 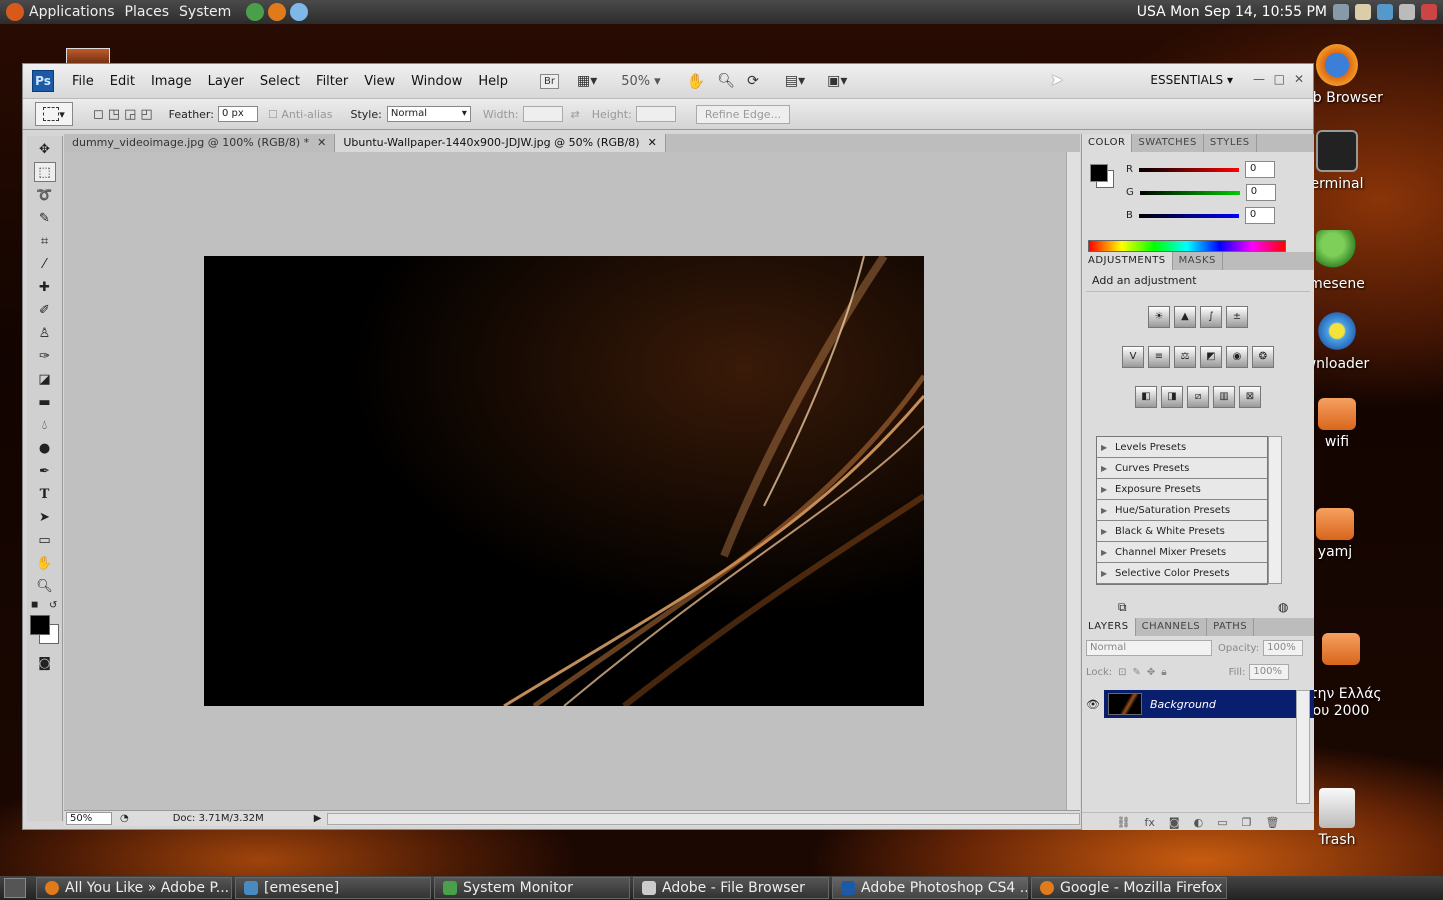 I want to click on tab-masks: MASKS, so click(x=1198, y=261).